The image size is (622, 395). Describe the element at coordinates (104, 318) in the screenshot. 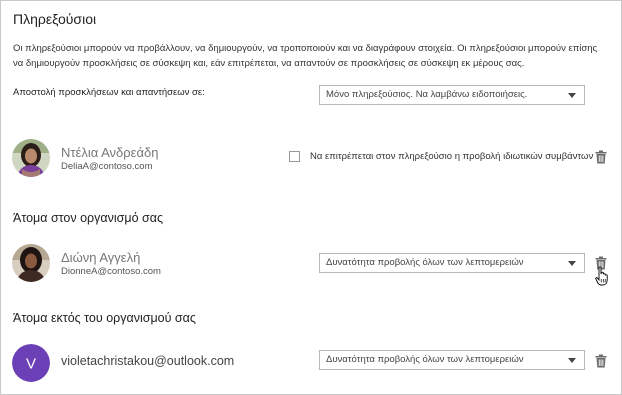

I see `outside-org-title: Άτομα εκτός του οργανισμού σας` at that location.